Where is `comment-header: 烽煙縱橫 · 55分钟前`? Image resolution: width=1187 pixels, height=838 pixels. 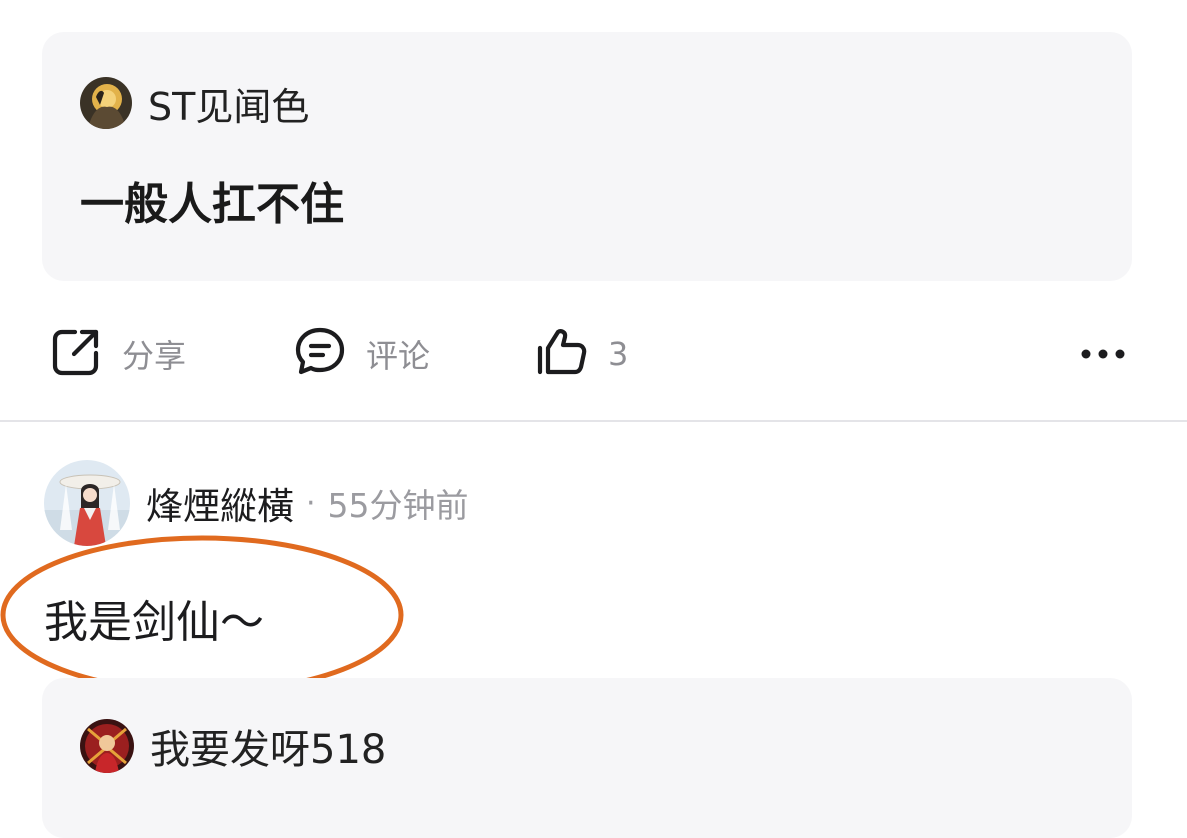
comment-header: 烽煙縱橫 · 55分钟前 is located at coordinates (256, 503).